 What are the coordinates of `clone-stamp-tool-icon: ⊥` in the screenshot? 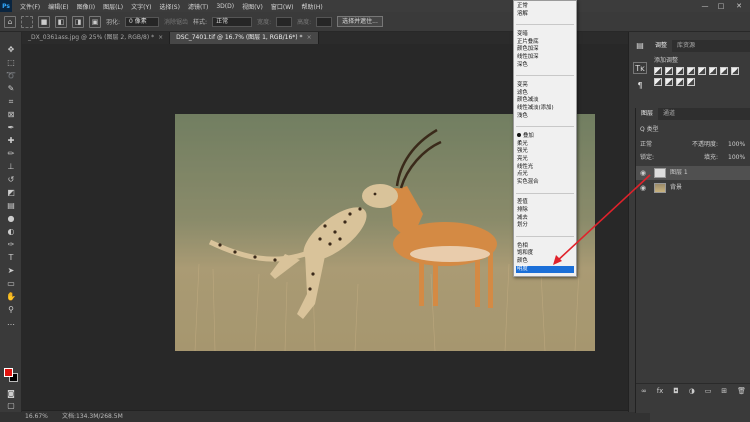 It's located at (11, 166).